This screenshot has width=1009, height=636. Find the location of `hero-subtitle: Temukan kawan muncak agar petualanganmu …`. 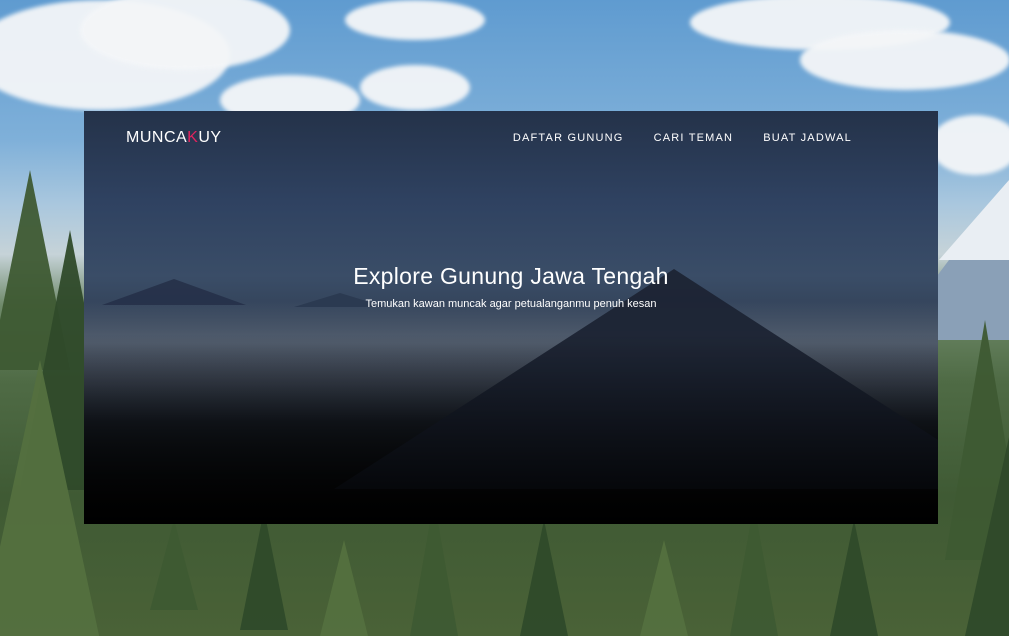

hero-subtitle: Temukan kawan muncak agar petualanganmu … is located at coordinates (511, 304).